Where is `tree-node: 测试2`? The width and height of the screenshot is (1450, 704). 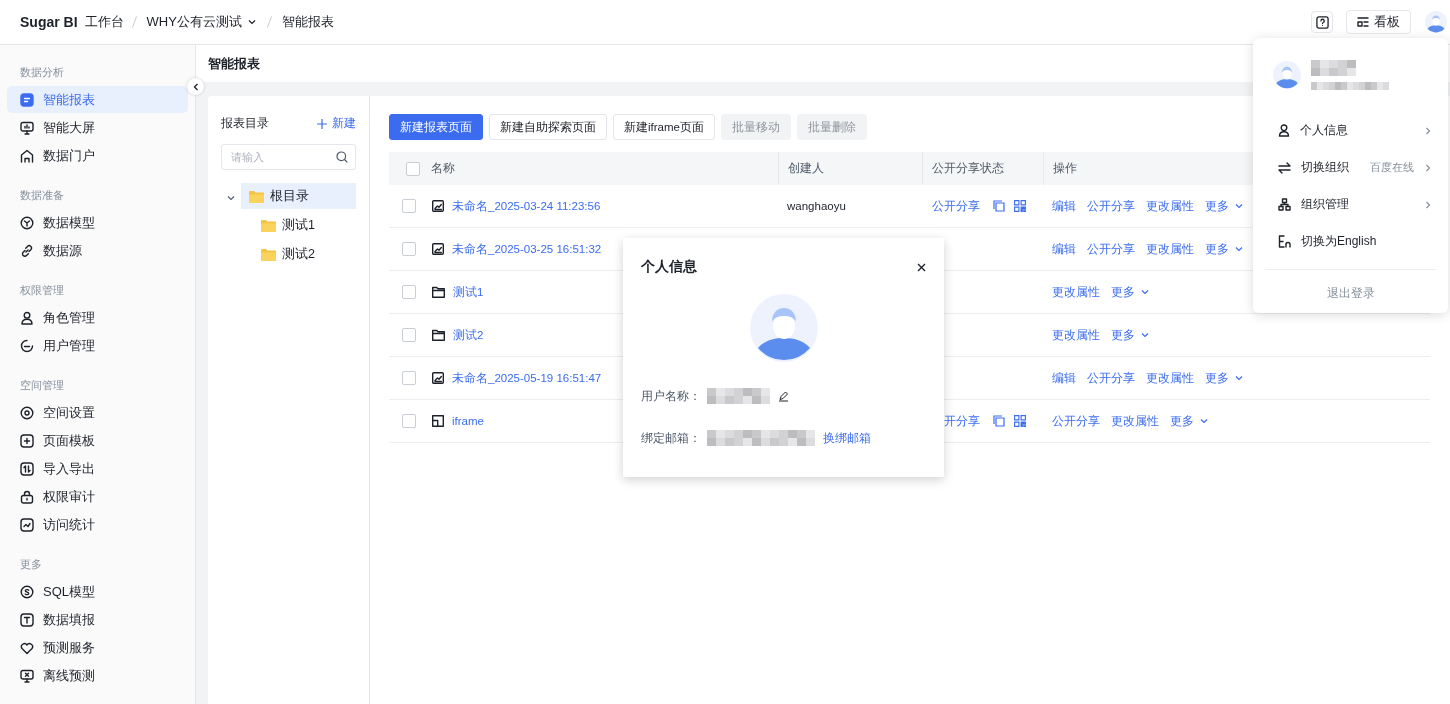
tree-node: 测试2 is located at coordinates (304, 254).